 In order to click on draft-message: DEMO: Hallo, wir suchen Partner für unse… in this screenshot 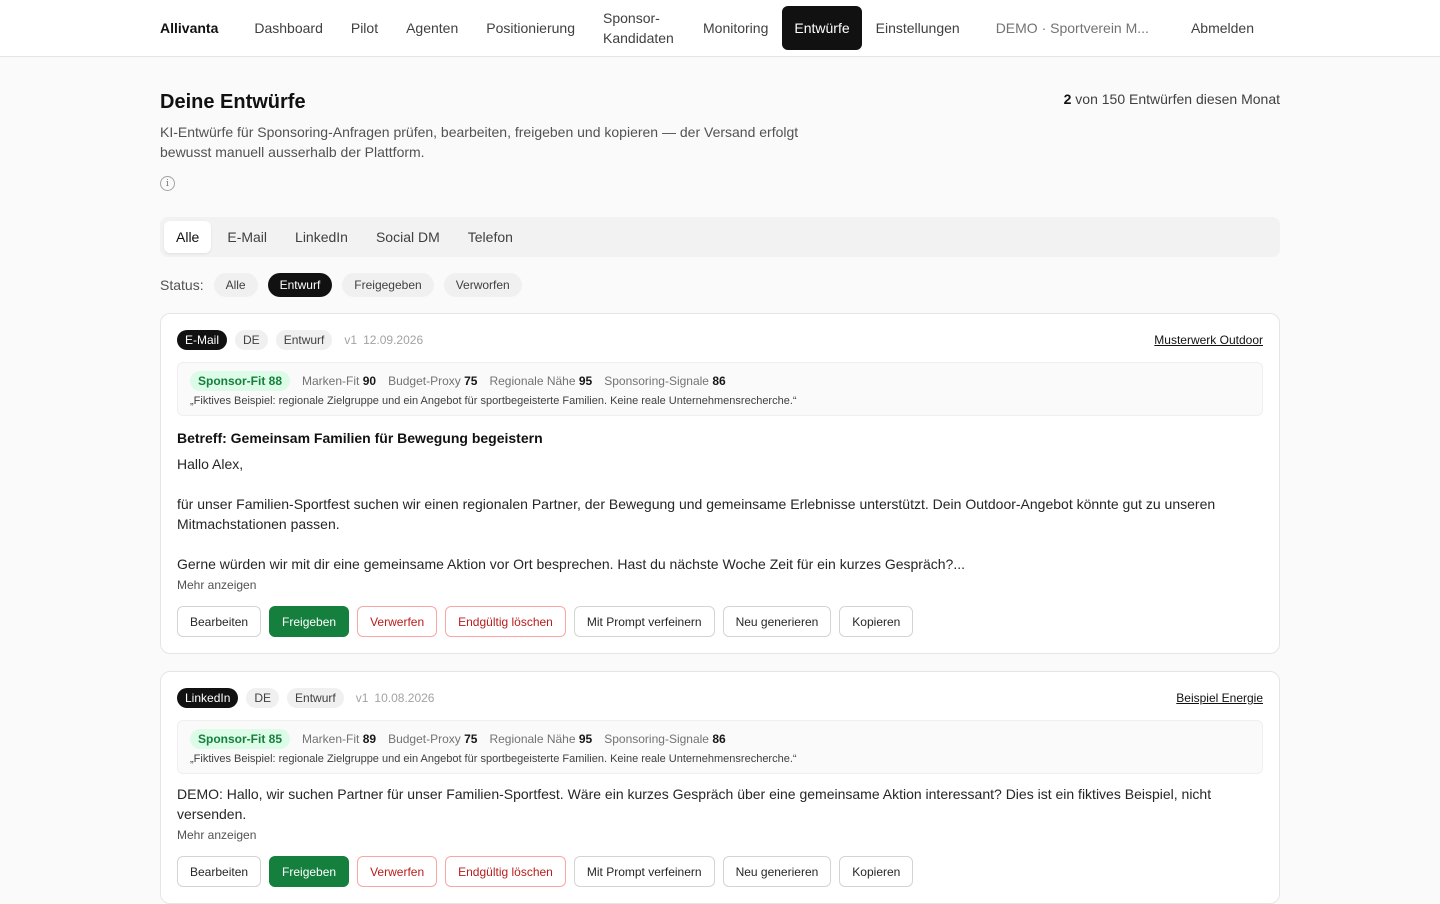, I will do `click(694, 804)`.